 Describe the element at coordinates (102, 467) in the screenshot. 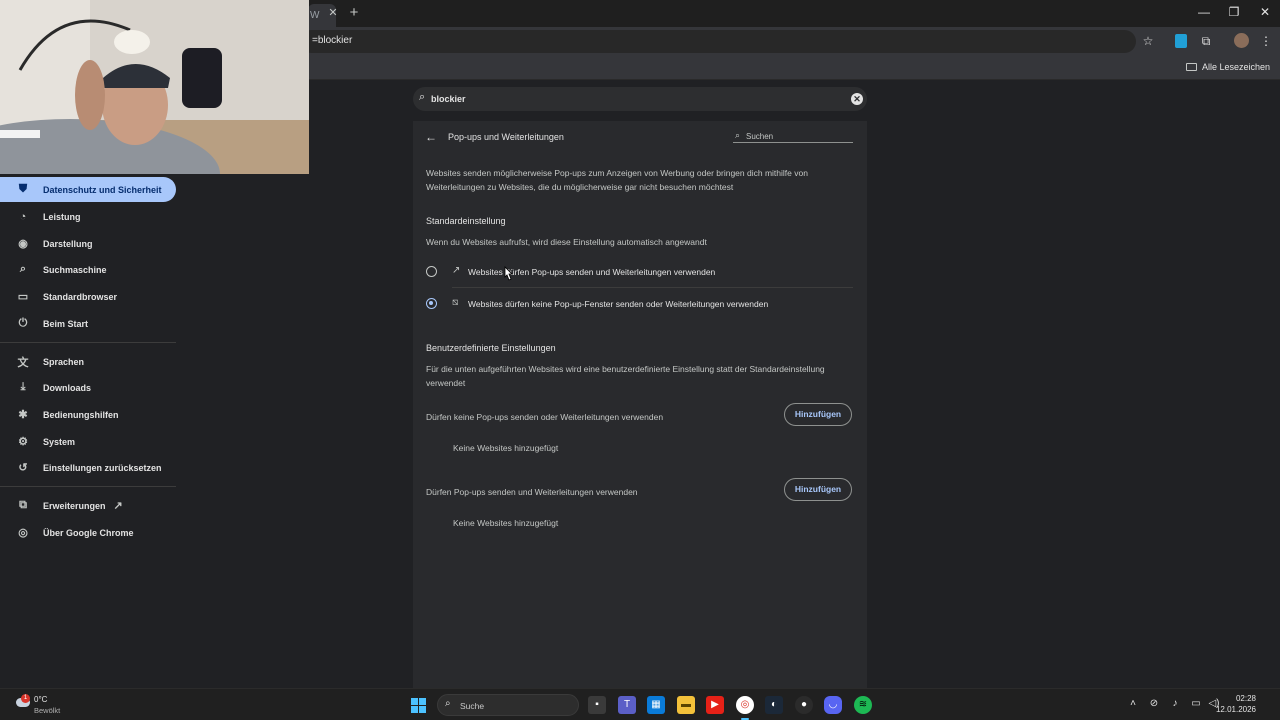

I see `sidebar-item-label: Einstellungen zurücksetzen` at that location.